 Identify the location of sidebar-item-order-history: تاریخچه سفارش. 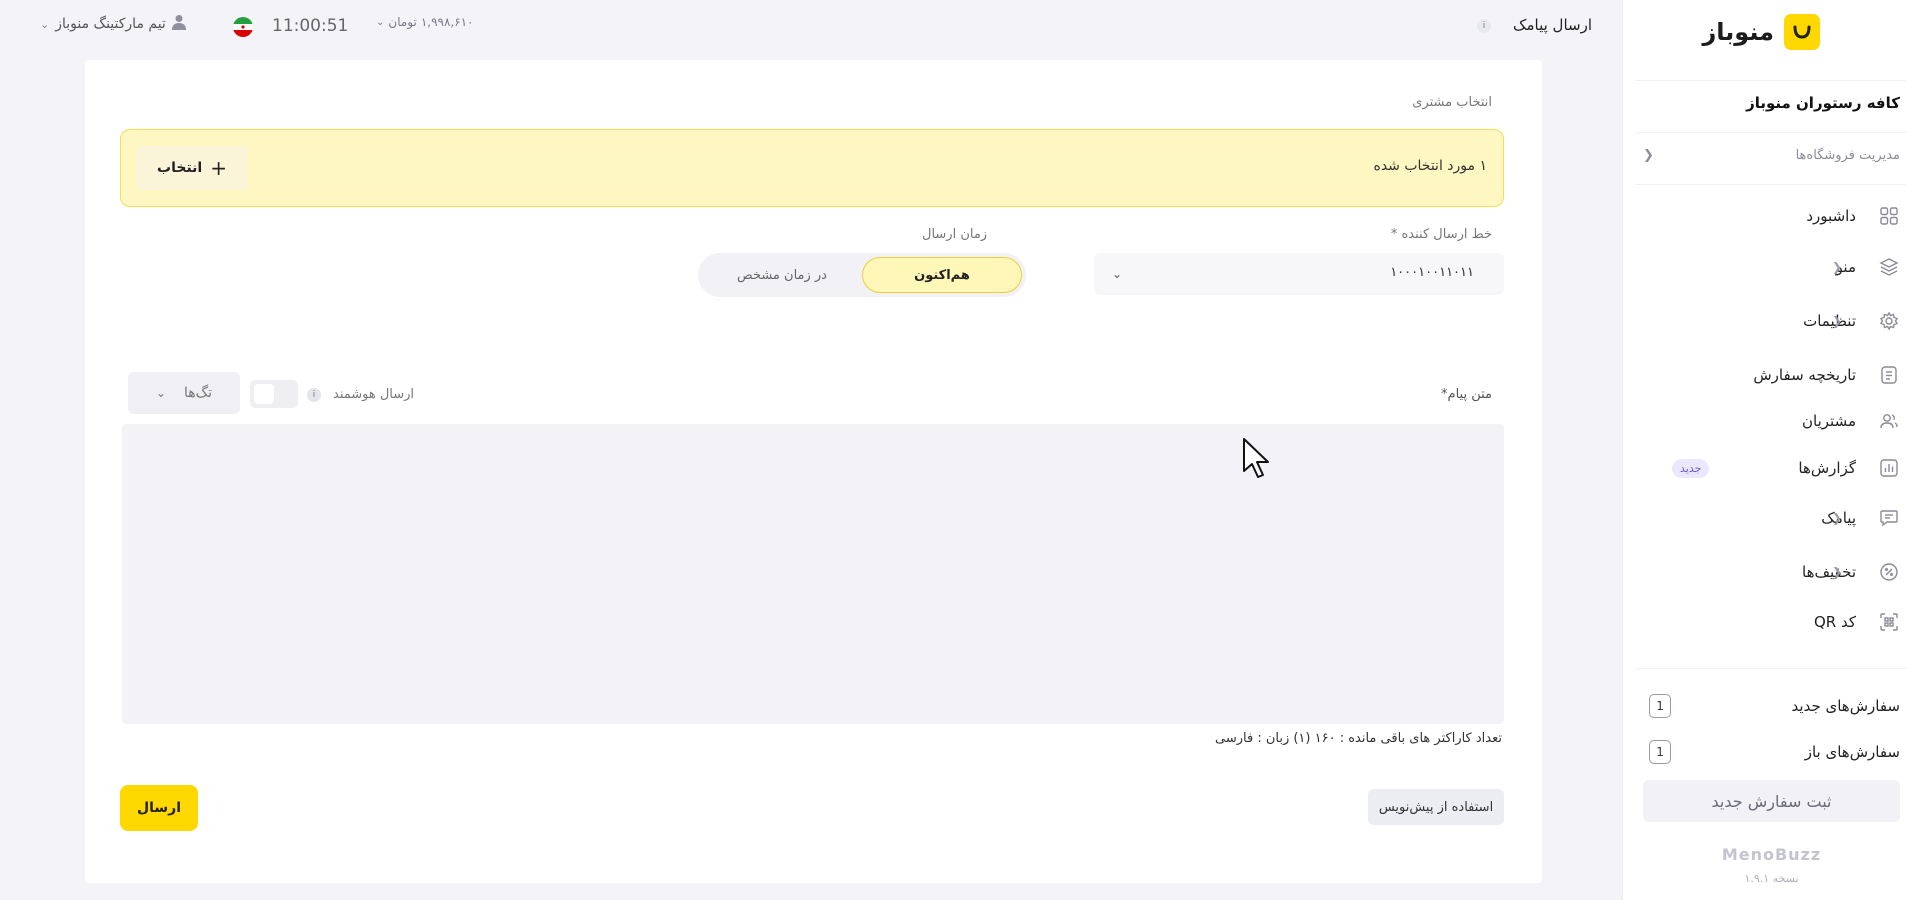
(1771, 375).